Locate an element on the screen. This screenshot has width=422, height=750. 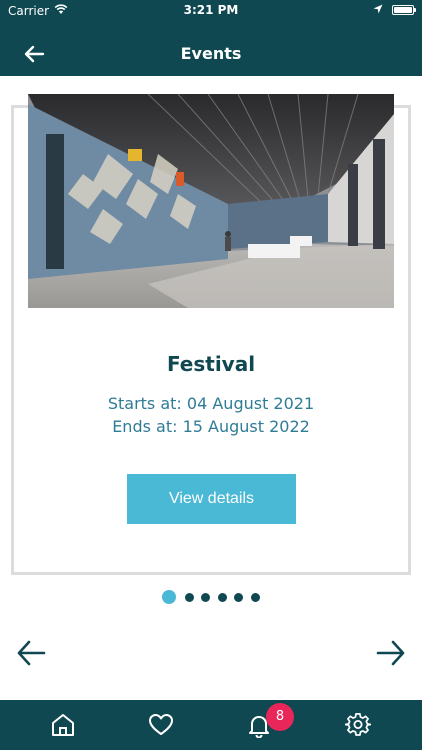
event-title: Festival is located at coordinates (211, 364).